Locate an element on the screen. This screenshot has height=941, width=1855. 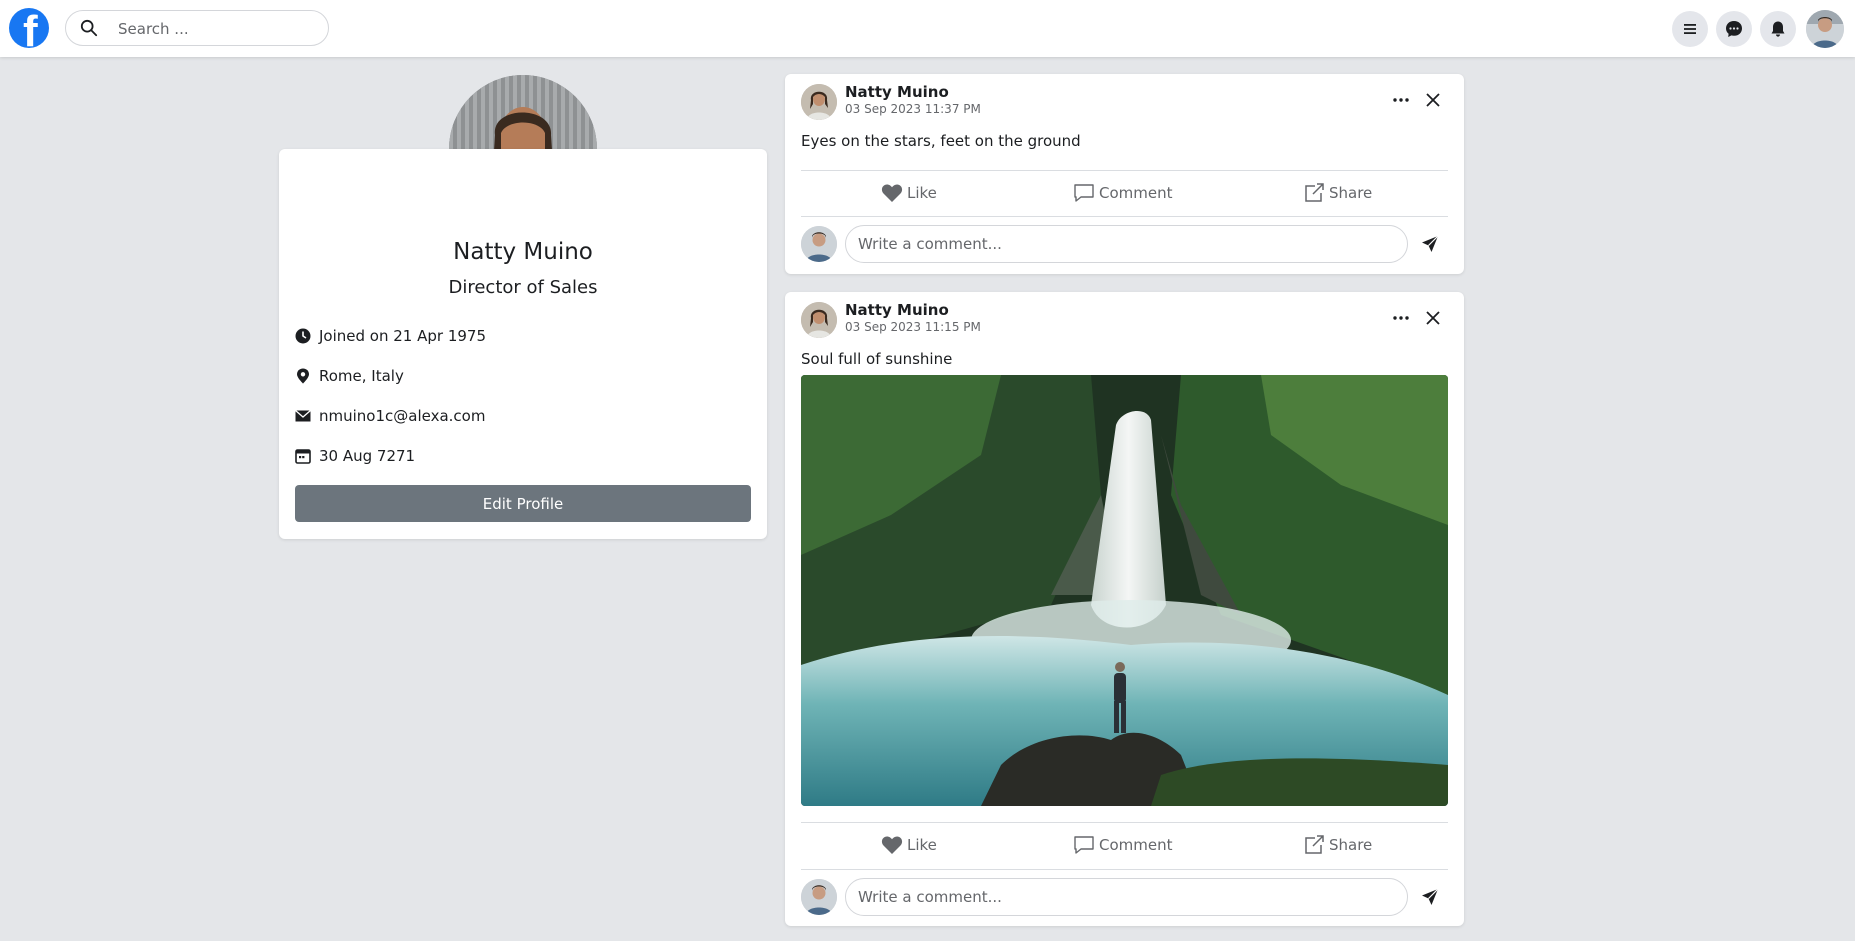
profile-email: nmuino1c@alexa.com is located at coordinates (402, 416).